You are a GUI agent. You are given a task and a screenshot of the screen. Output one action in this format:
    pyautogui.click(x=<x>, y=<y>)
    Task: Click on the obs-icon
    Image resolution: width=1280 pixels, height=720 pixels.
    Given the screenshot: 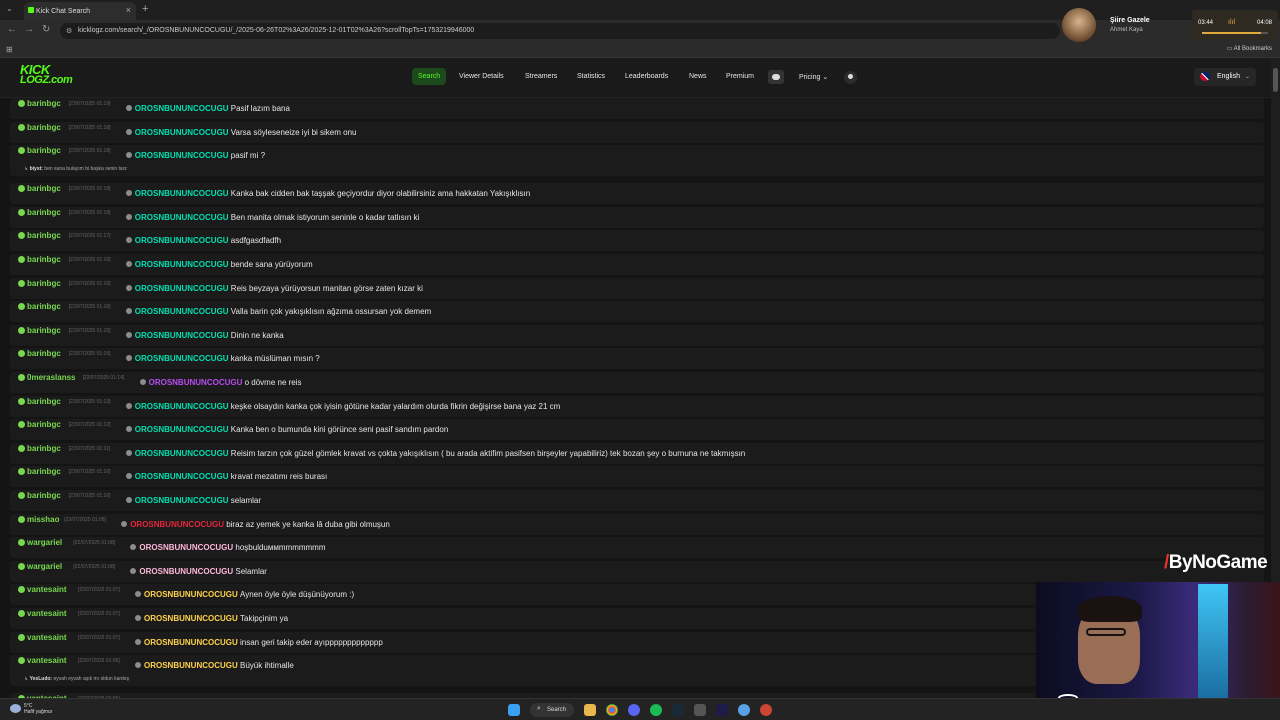 What is the action you would take?
    pyautogui.click(x=766, y=710)
    